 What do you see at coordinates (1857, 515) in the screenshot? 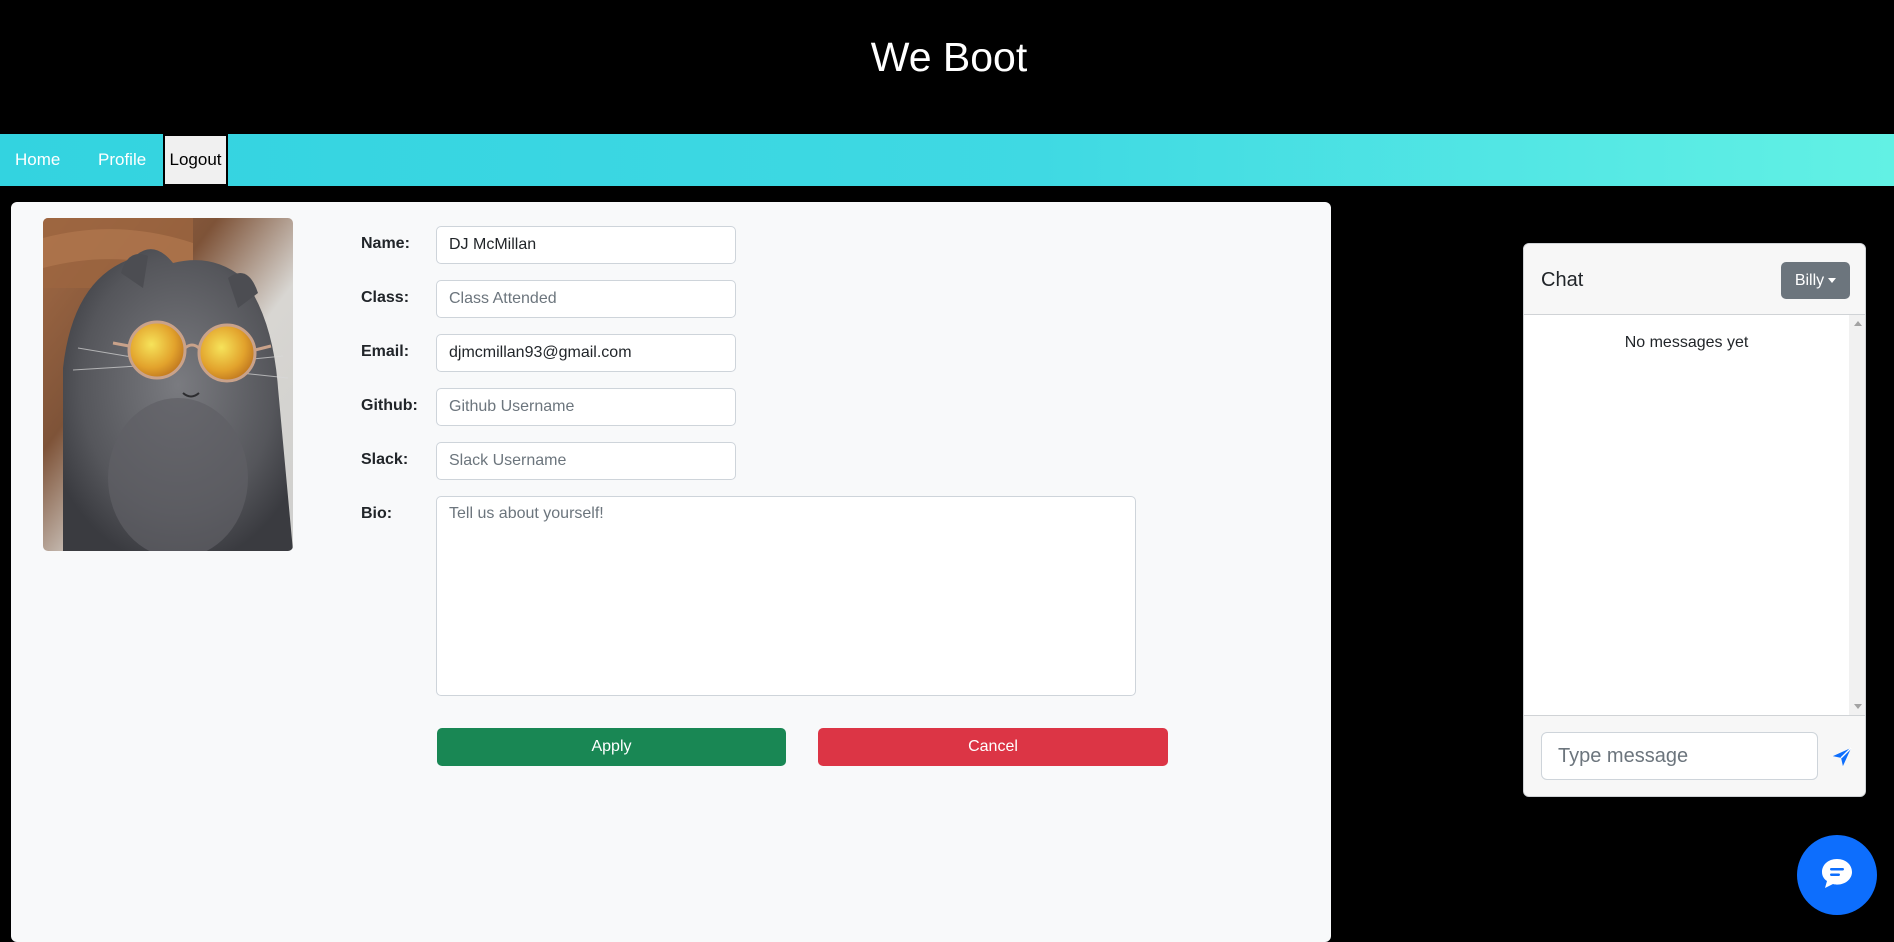
I see `chat-scrollbar` at bounding box center [1857, 515].